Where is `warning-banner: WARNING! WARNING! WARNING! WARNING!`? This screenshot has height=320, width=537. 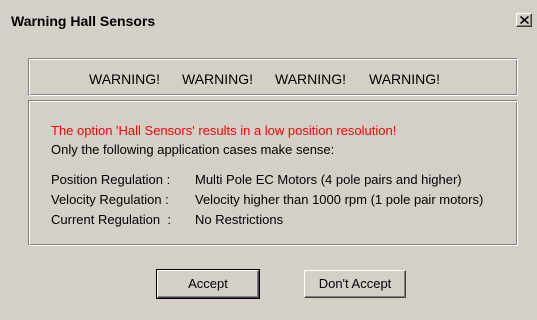 warning-banner: WARNING! WARNING! WARNING! WARNING! is located at coordinates (273, 77).